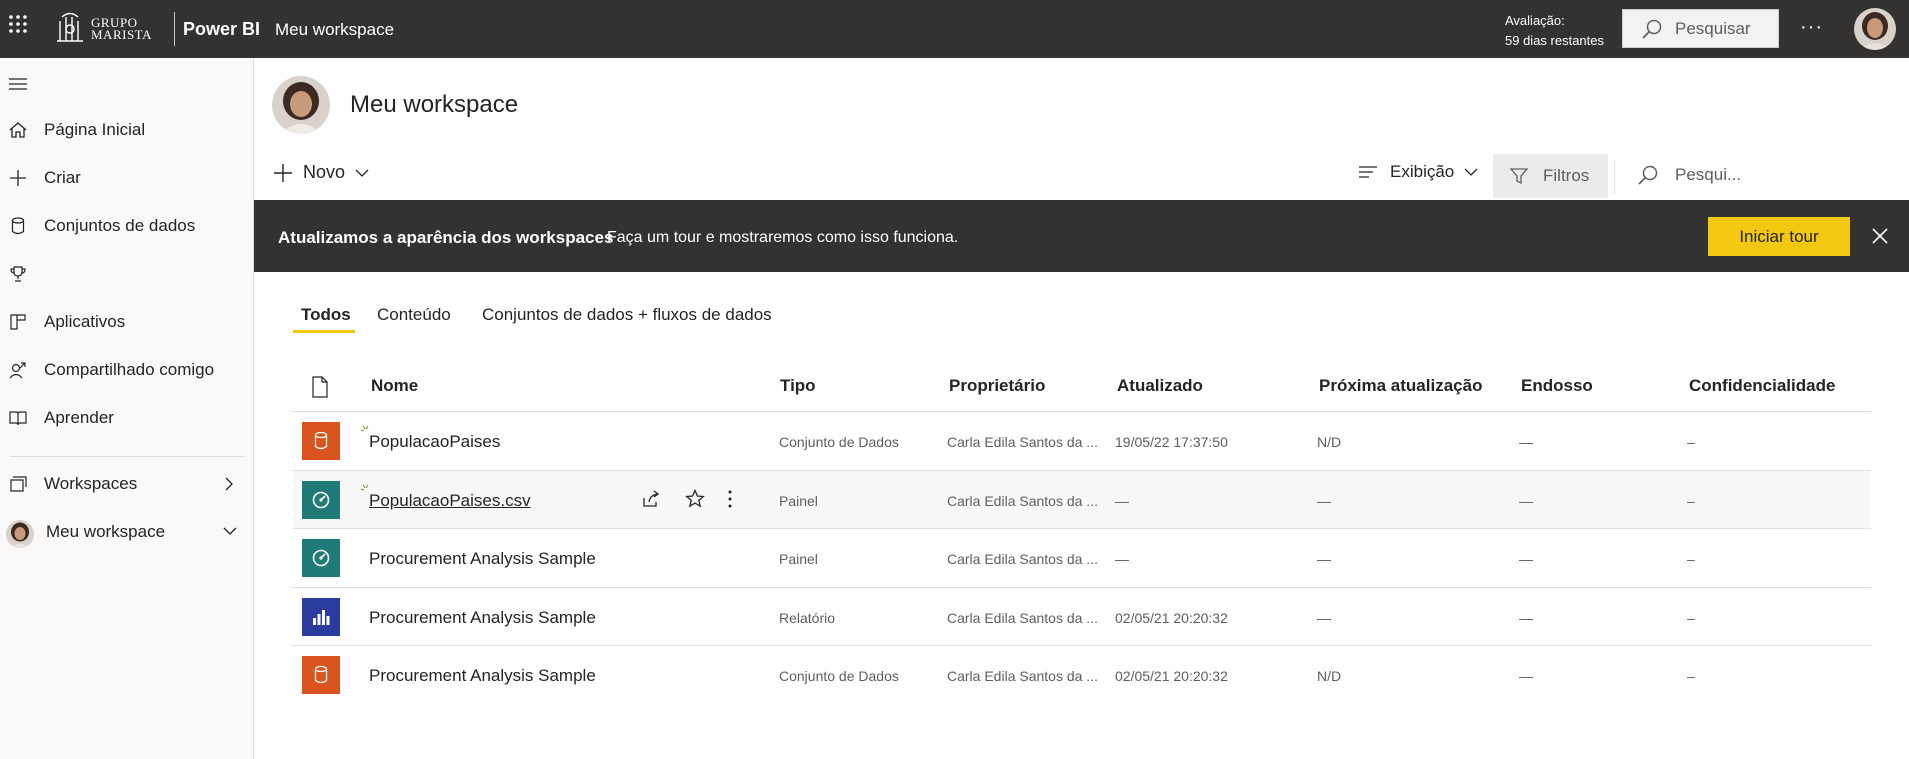  Describe the element at coordinates (1875, 29) in the screenshot. I see `user-avatar` at that location.